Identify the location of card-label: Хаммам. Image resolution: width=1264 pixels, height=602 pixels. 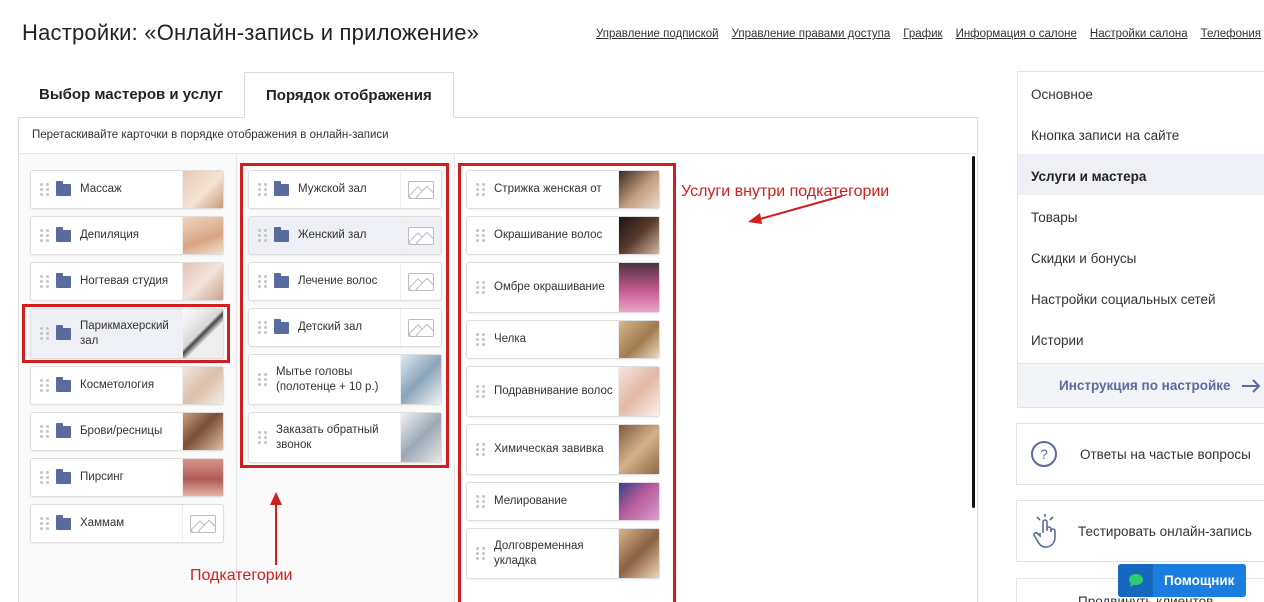
(102, 523).